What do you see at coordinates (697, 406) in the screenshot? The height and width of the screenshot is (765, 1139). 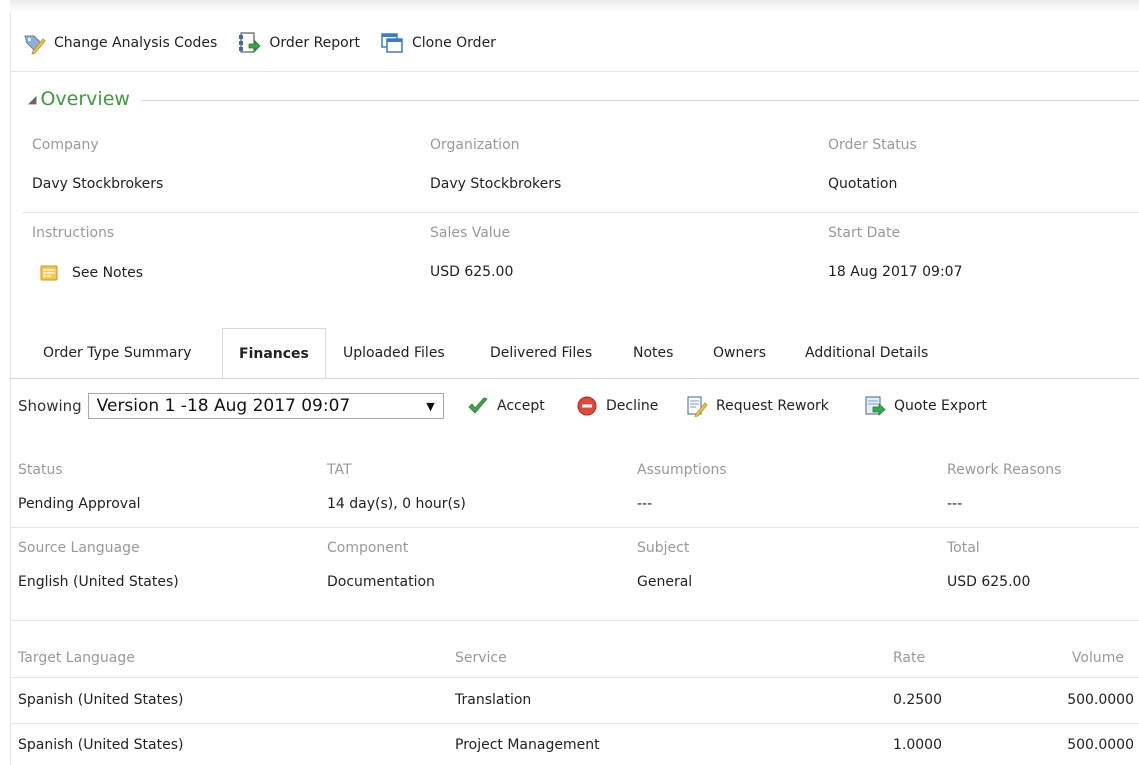 I see `document-pencil-icon` at bounding box center [697, 406].